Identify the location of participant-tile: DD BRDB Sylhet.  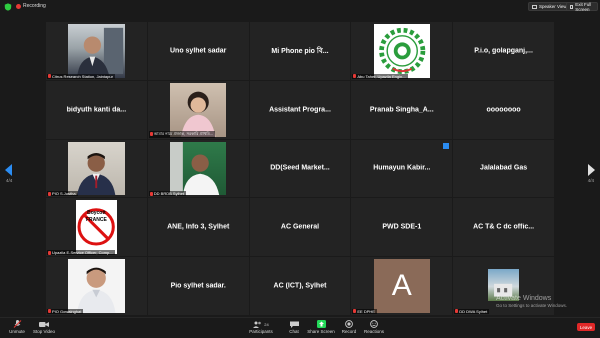
(198, 168).